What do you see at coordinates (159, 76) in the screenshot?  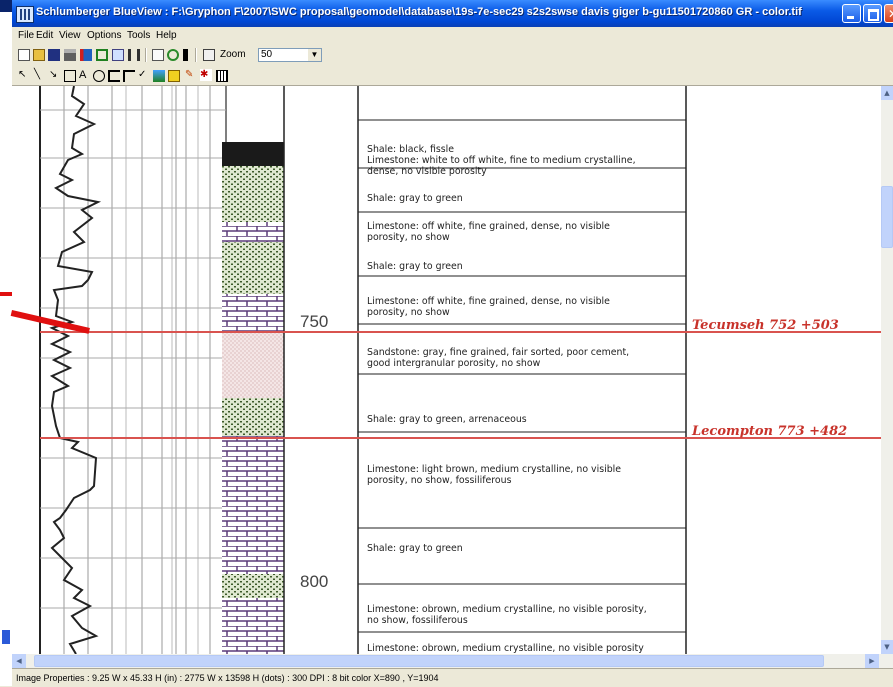 I see `image-icon` at bounding box center [159, 76].